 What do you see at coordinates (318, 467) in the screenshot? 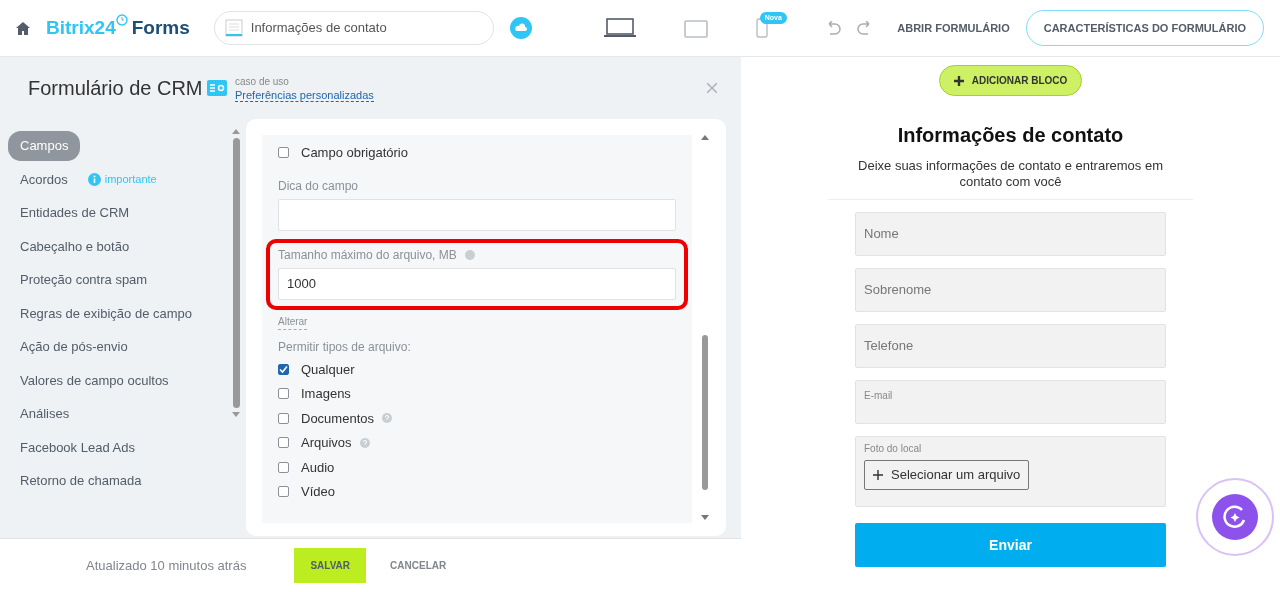
I see `checkbox-label: Audio` at bounding box center [318, 467].